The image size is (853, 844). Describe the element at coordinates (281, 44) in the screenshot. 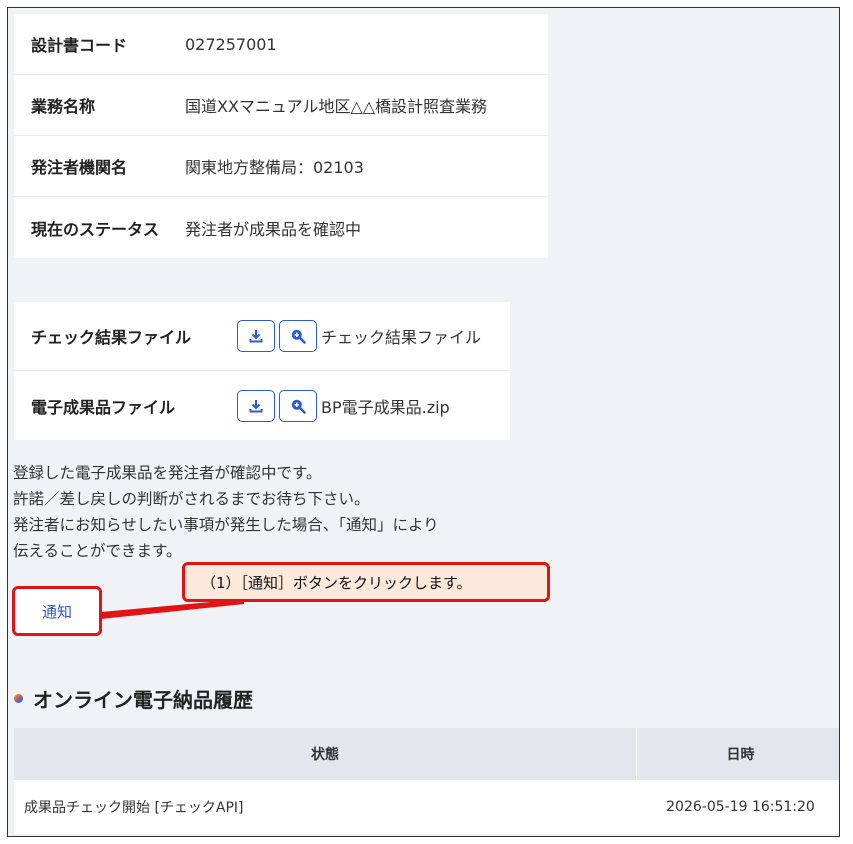

I see `info-row-design-code: 設計書コード 027257001` at that location.